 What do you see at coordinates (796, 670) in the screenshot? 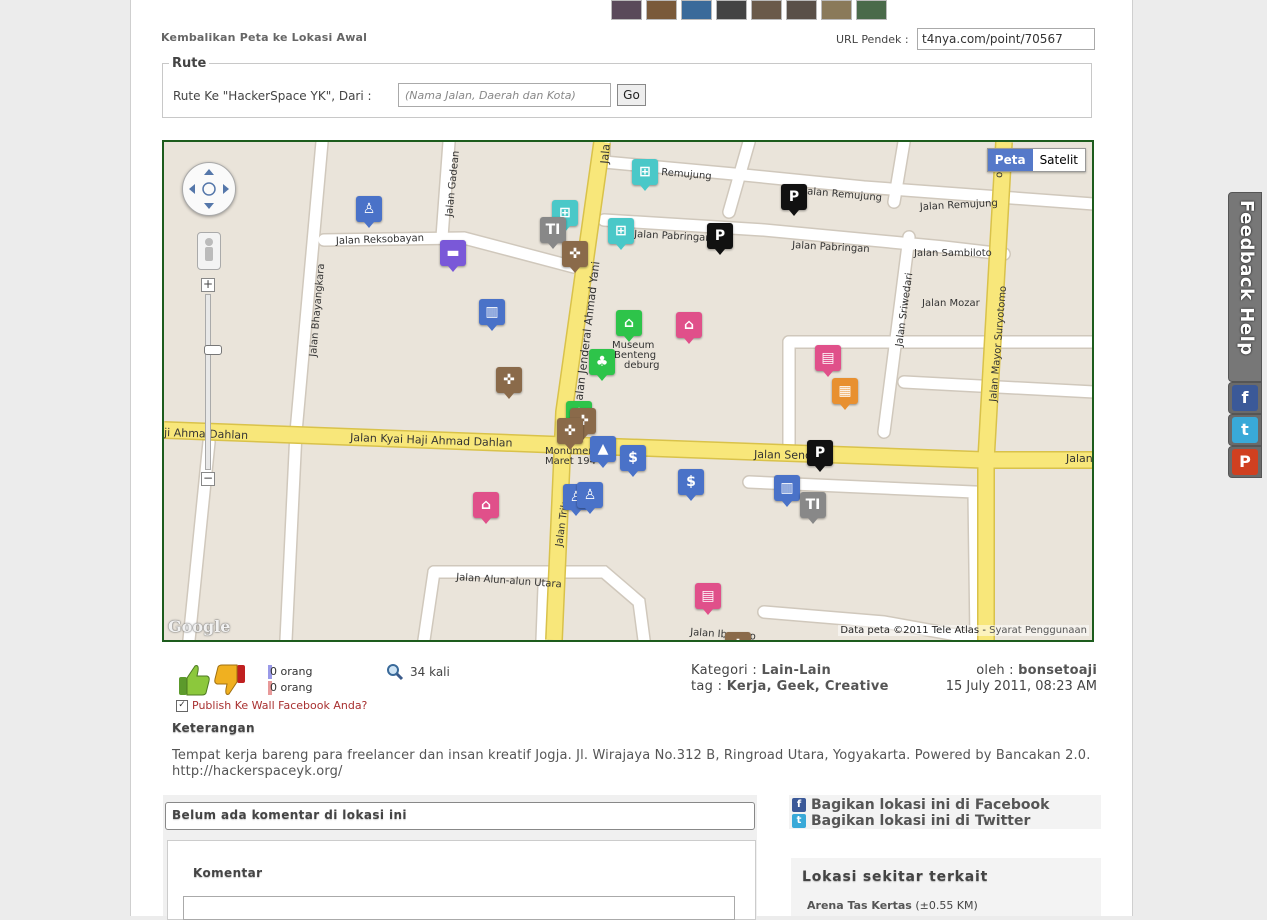
I see `category-link: Lain-Lain` at bounding box center [796, 670].